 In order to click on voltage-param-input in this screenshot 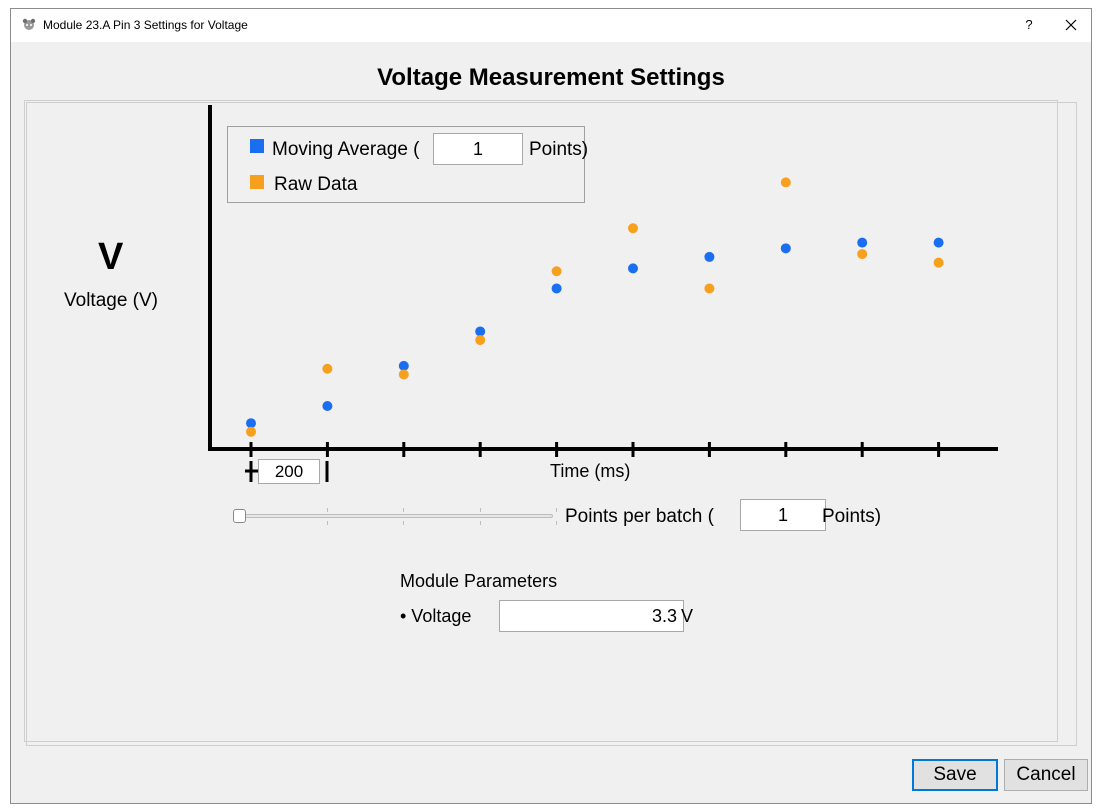, I will do `click(591, 616)`.